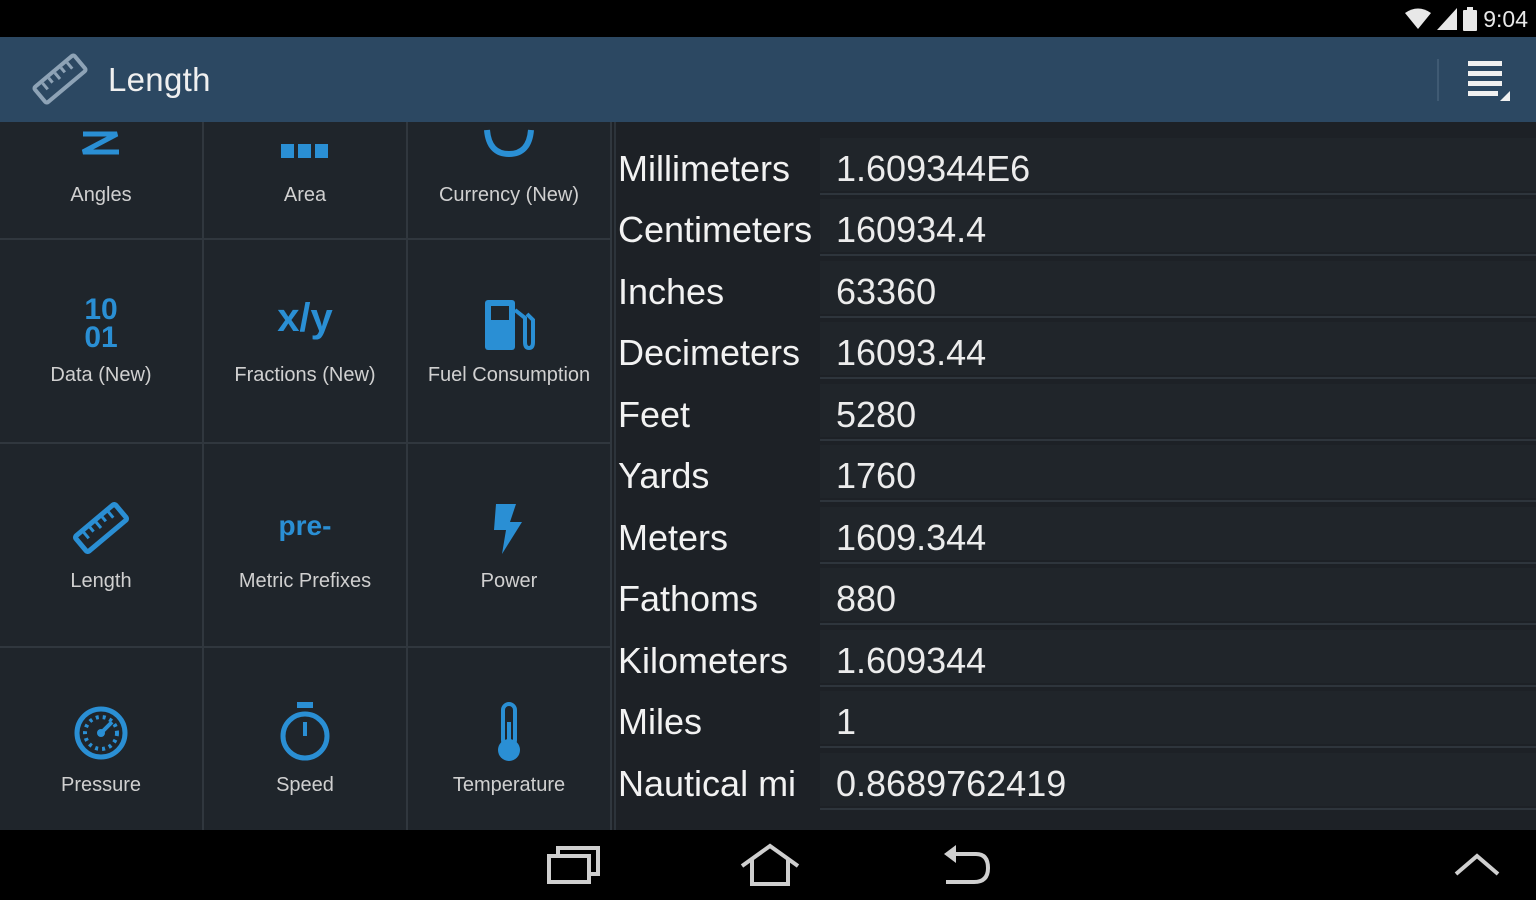 The width and height of the screenshot is (1536, 900). Describe the element at coordinates (509, 195) in the screenshot. I see `category-label: Currency (New)` at that location.